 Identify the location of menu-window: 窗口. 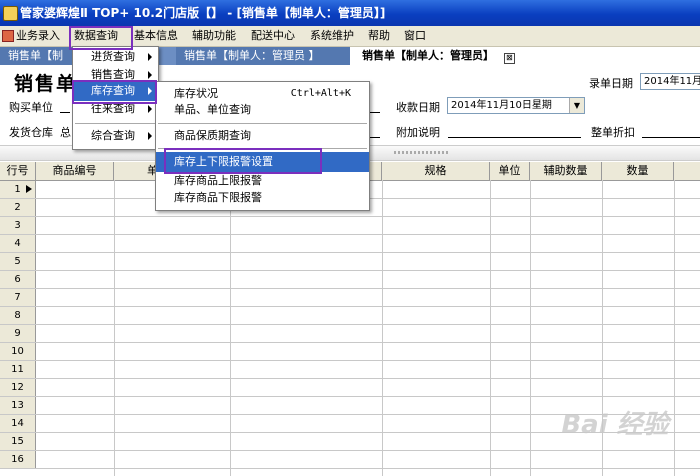
(415, 36).